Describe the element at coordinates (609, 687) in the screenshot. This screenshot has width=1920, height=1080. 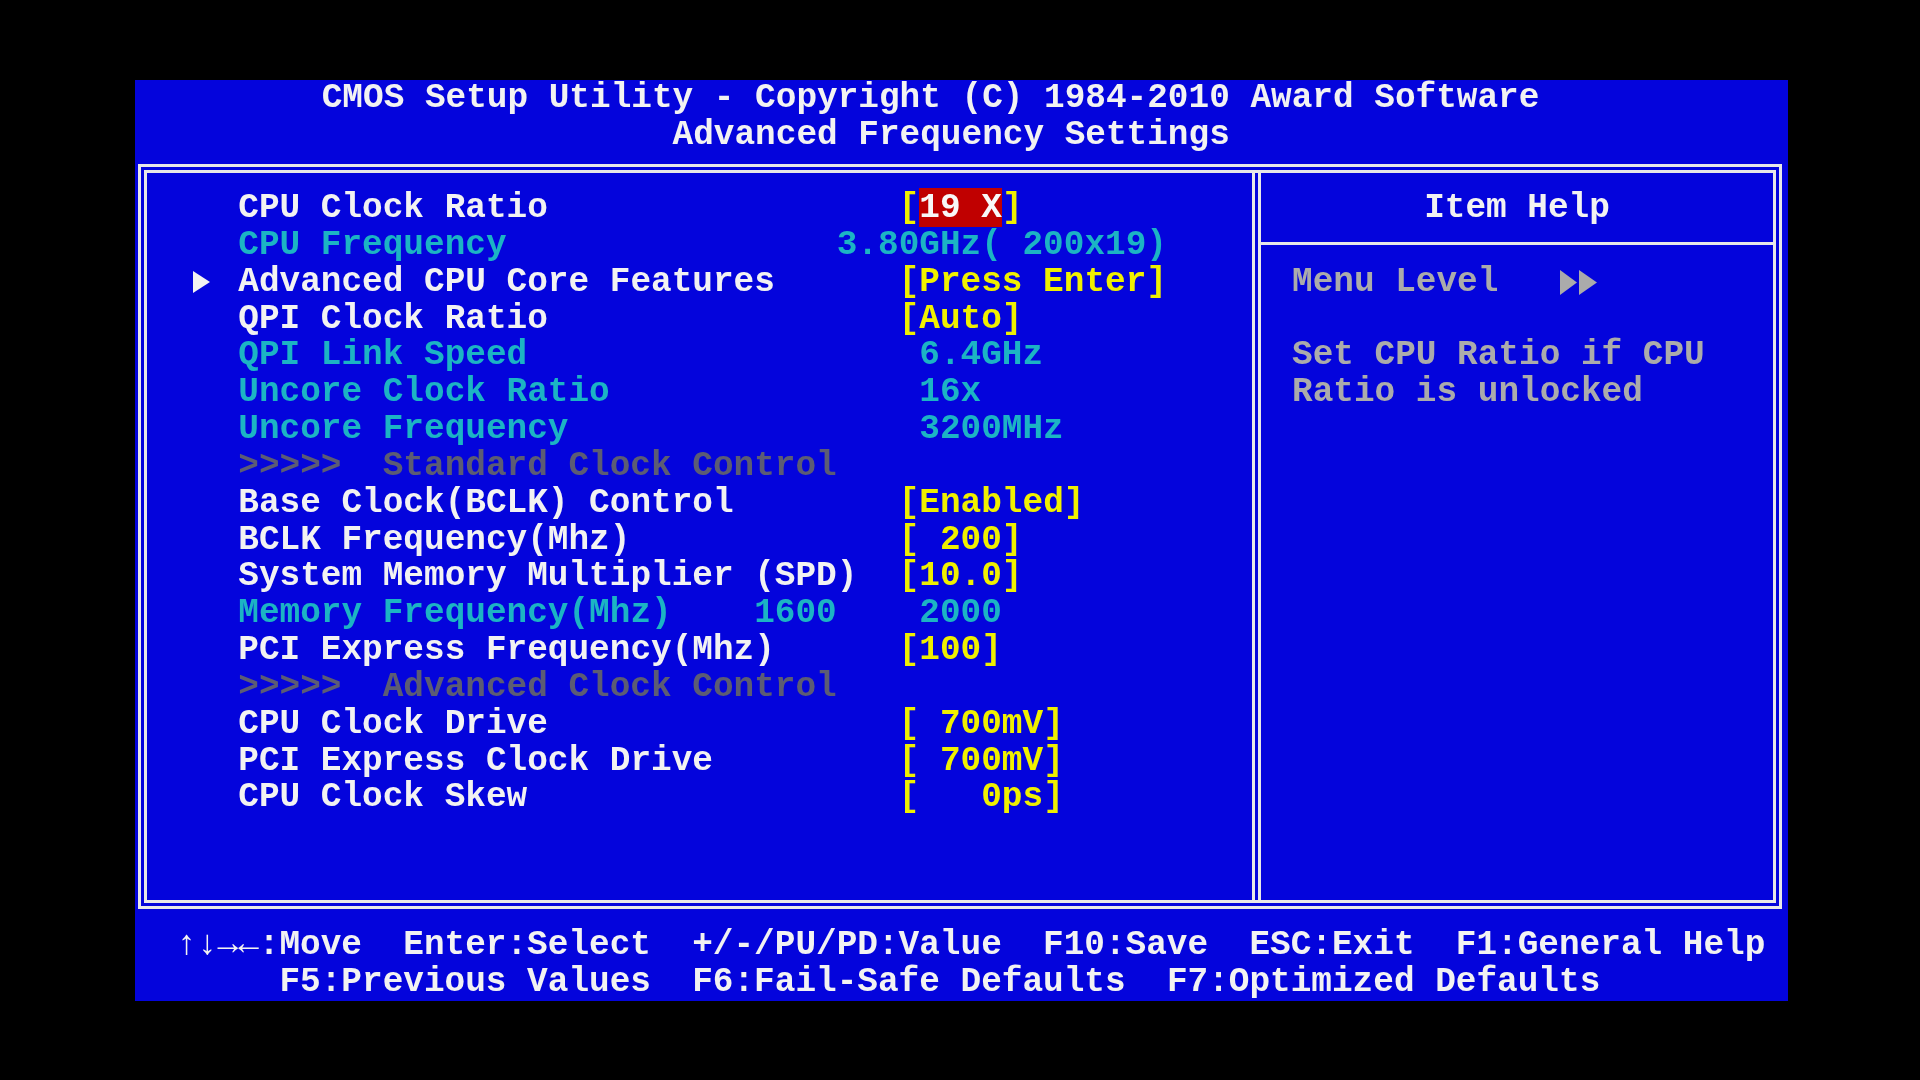
I see `section-heading: Advanced Clock Control` at that location.